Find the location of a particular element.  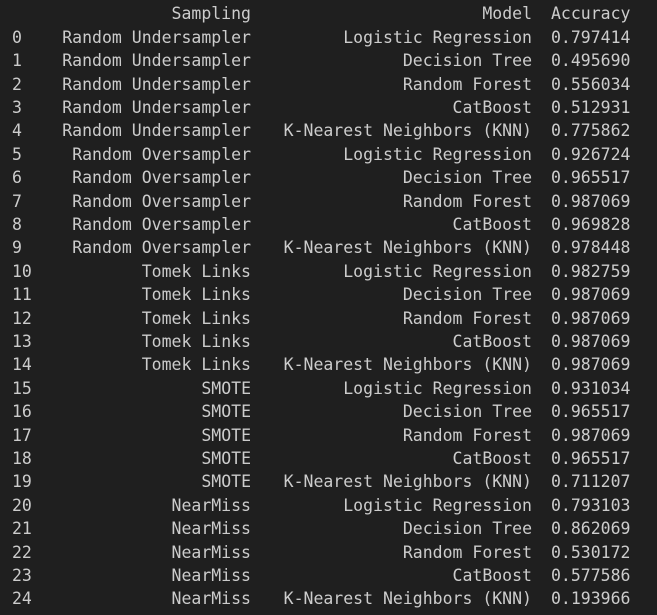

row-index: 15 is located at coordinates (22, 388).